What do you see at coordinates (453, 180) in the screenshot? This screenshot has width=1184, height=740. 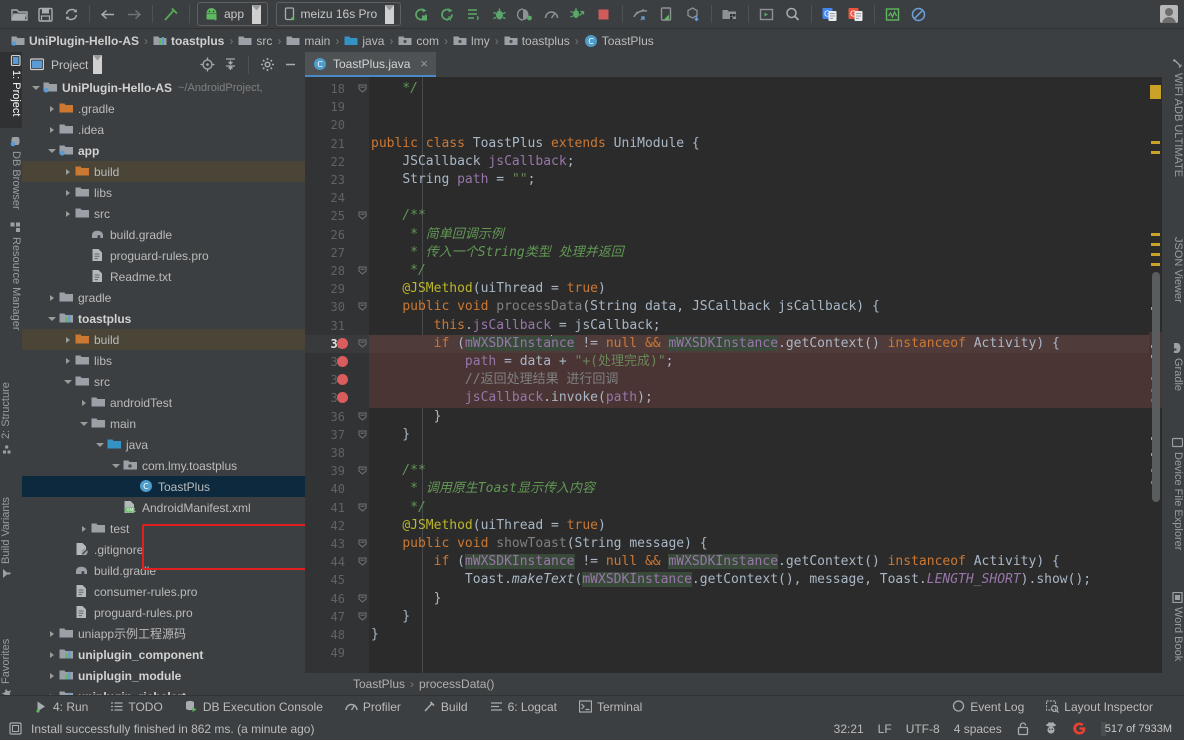 I see `code-line: String path = "";` at bounding box center [453, 180].